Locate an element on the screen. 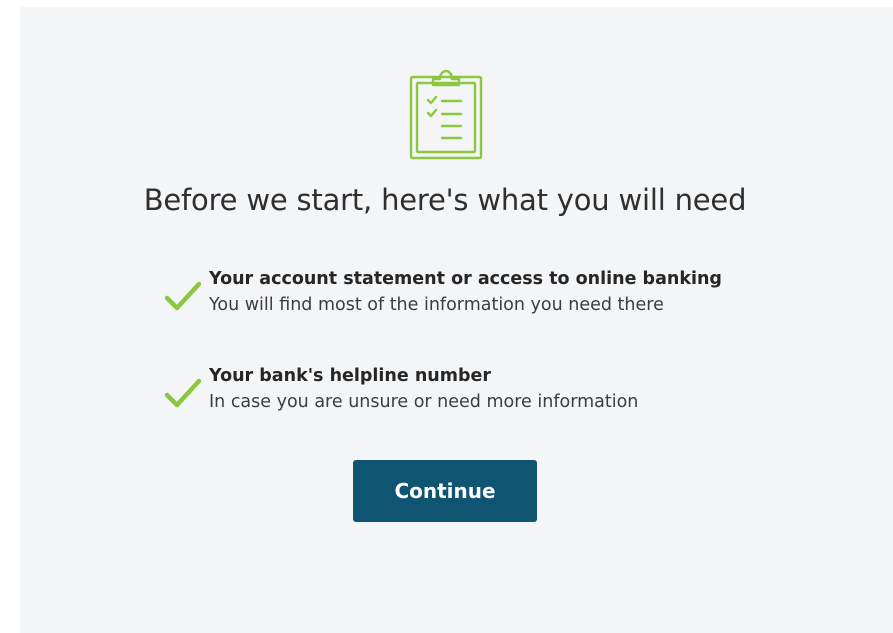  clipboard-checklist-icon is located at coordinates (446, 114).